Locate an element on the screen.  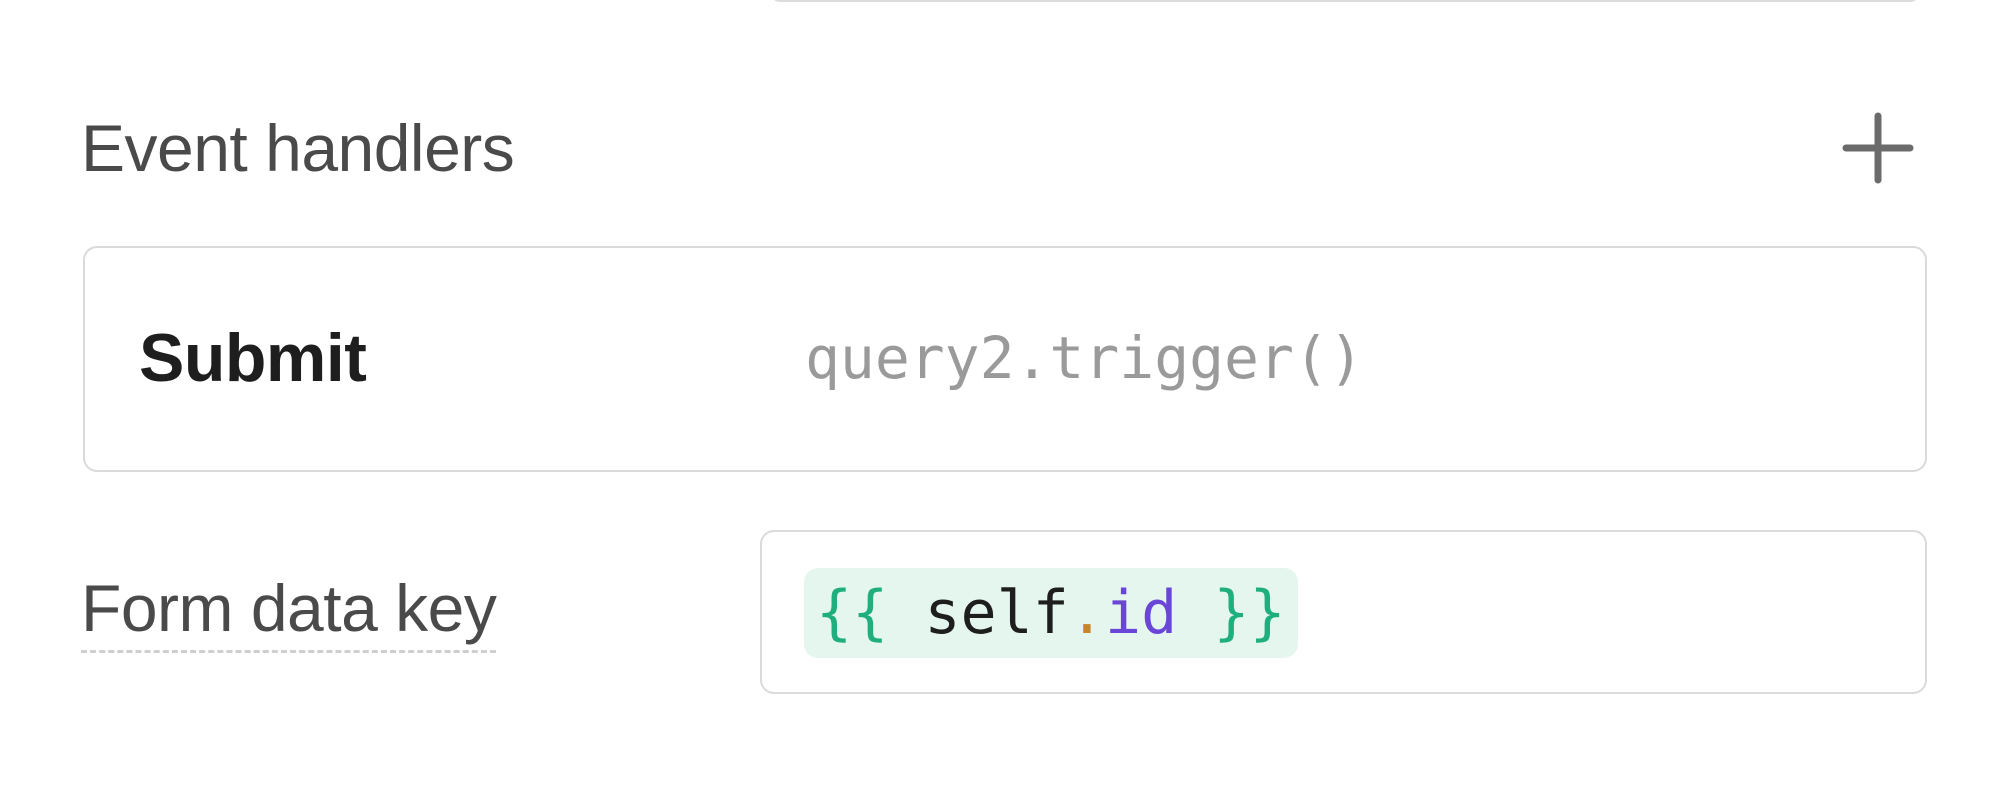
template-identifier: self is located at coordinates (996, 613).